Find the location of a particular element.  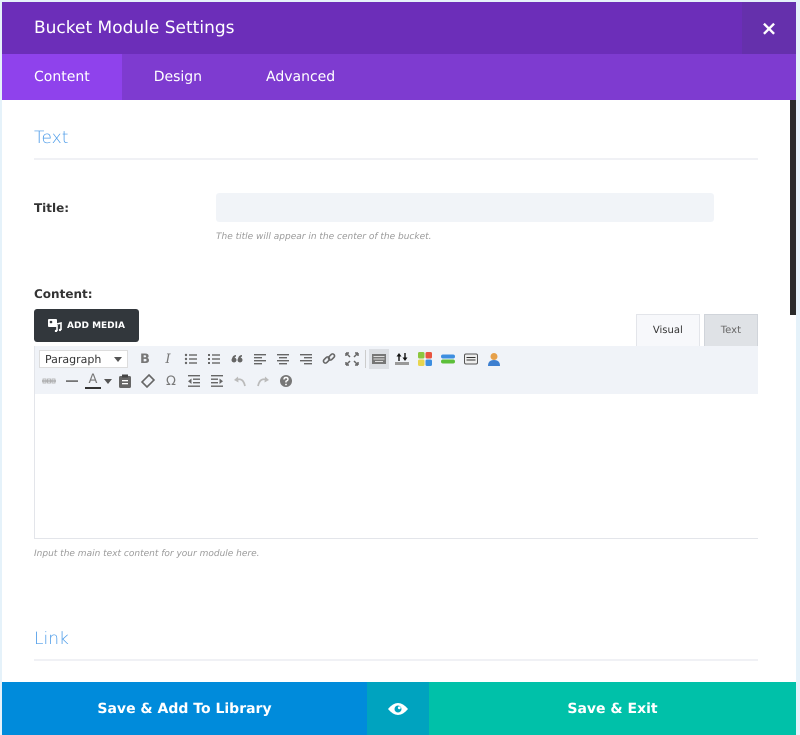

window-title: Bucket Module Settings is located at coordinates (133, 28).